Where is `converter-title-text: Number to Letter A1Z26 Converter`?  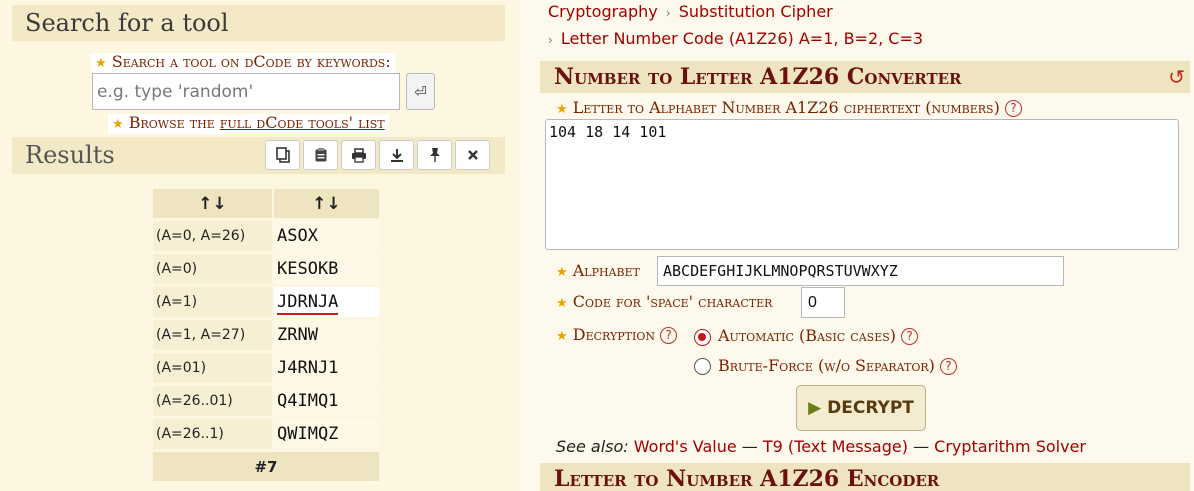 converter-title-text: Number to Letter A1Z26 Converter is located at coordinates (758, 77).